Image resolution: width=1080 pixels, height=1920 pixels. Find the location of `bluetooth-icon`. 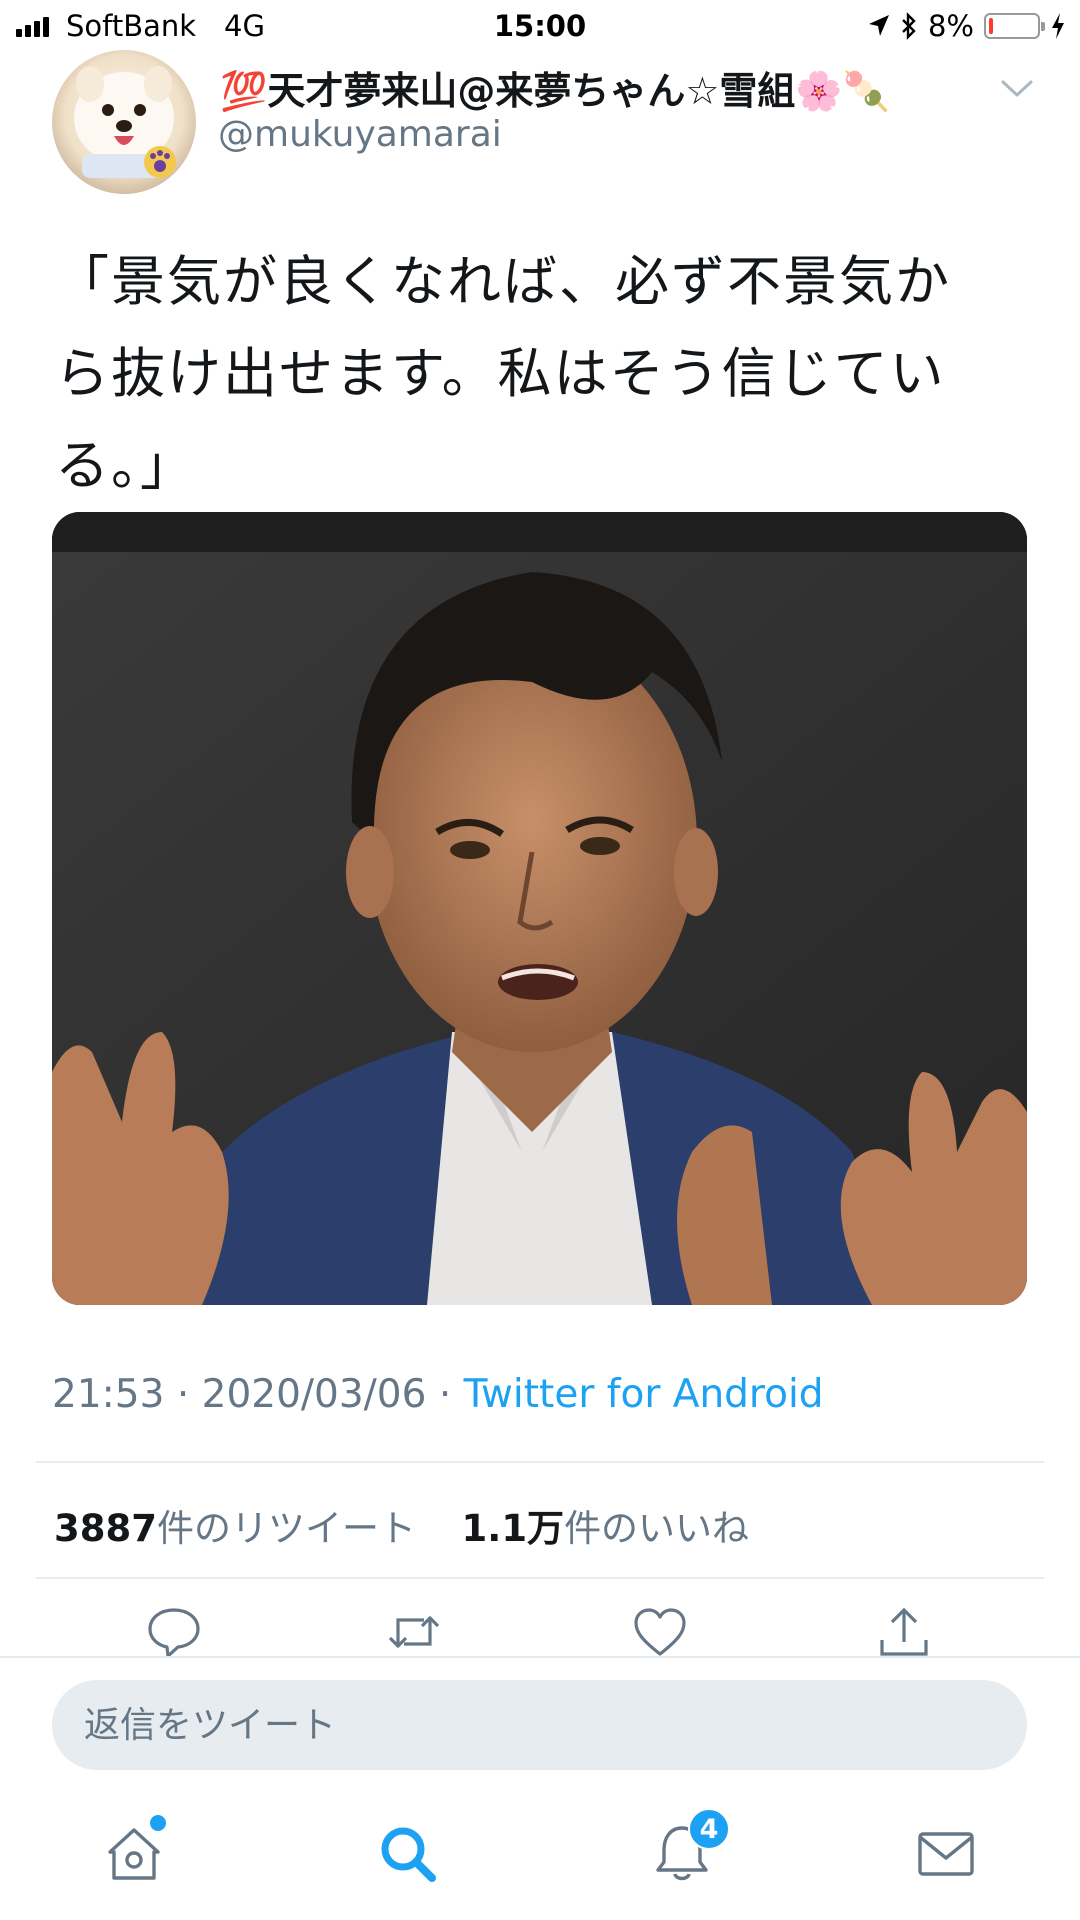

bluetooth-icon is located at coordinates (909, 26).